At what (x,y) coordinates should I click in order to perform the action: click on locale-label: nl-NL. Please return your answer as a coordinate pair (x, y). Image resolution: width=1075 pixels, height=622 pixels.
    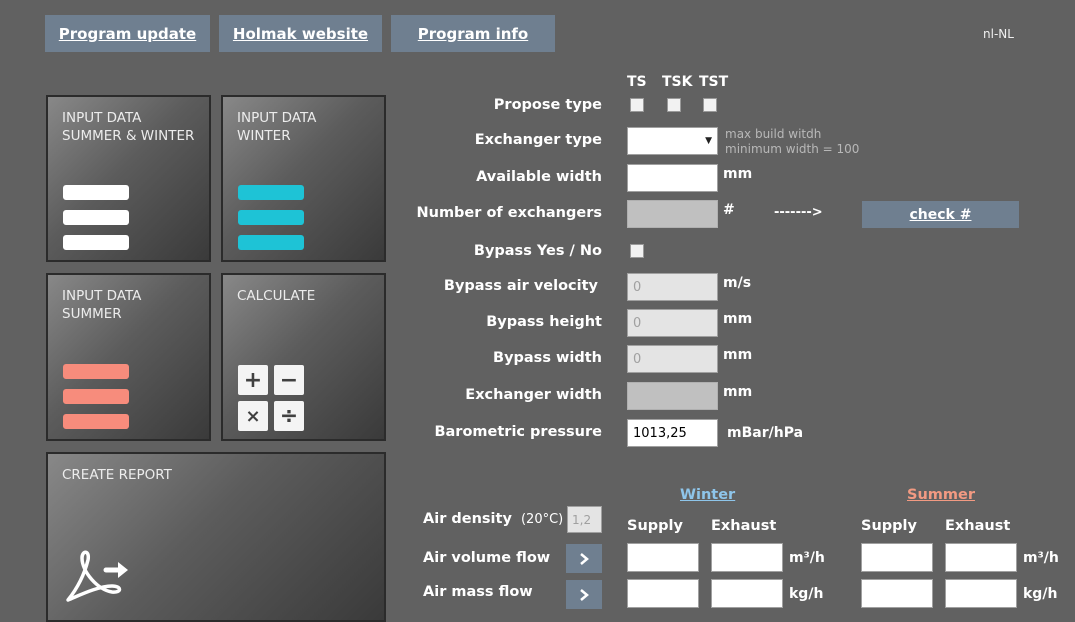
    Looking at the image, I should click on (998, 34).